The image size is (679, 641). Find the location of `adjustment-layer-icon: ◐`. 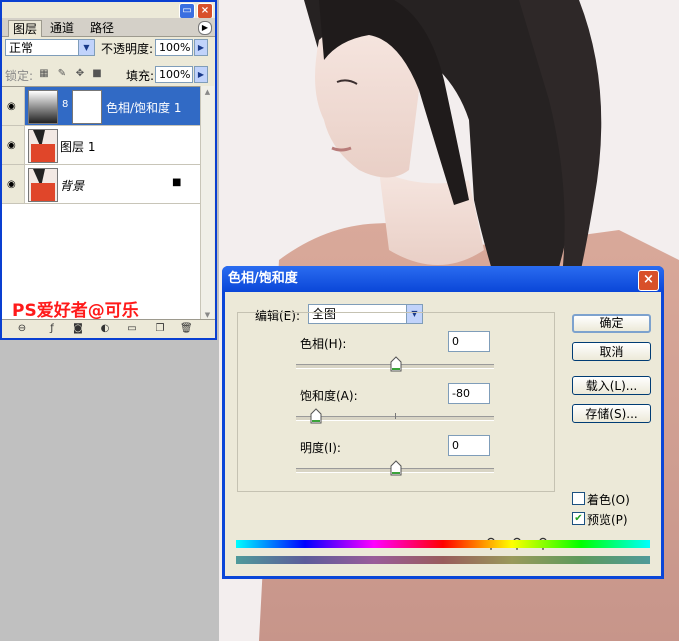

adjustment-layer-icon: ◐ is located at coordinates (105, 329).